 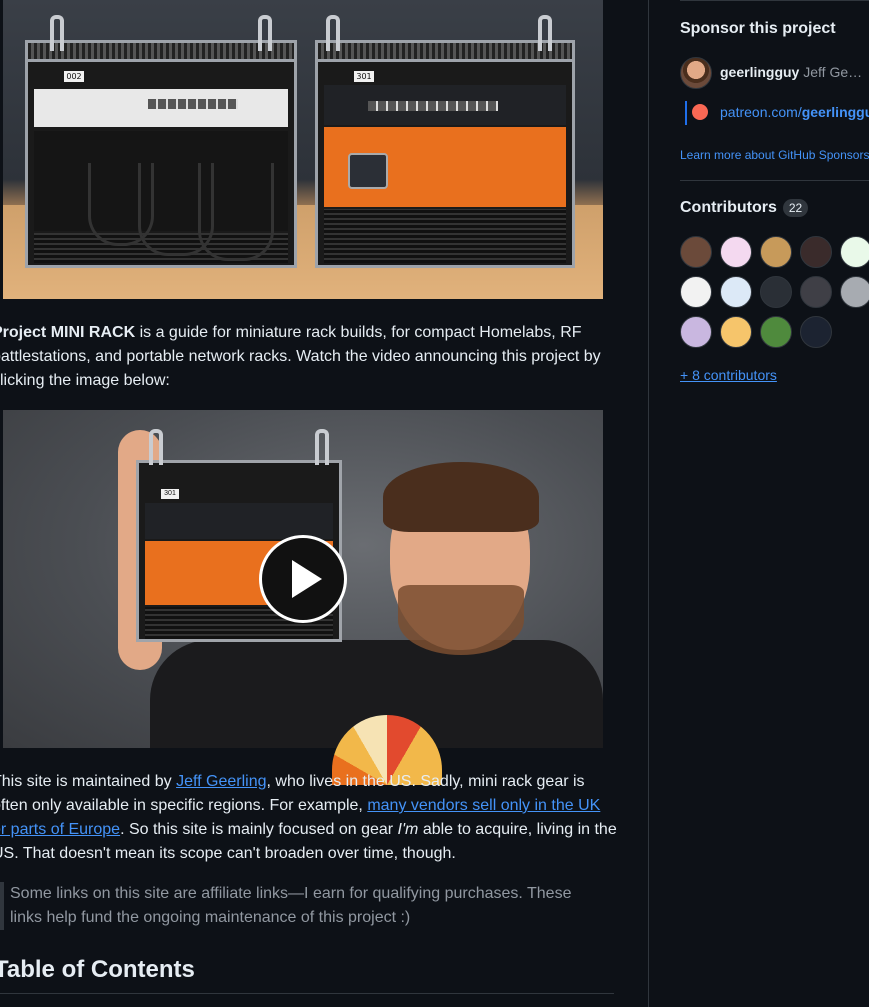 I want to click on patreon-icon, so click(x=700, y=112).